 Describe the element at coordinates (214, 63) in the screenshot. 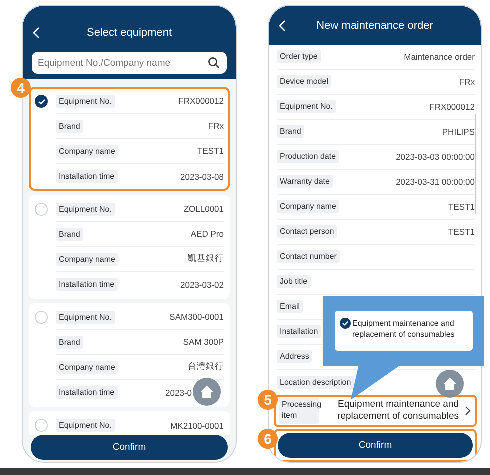

I see `search-icon` at that location.